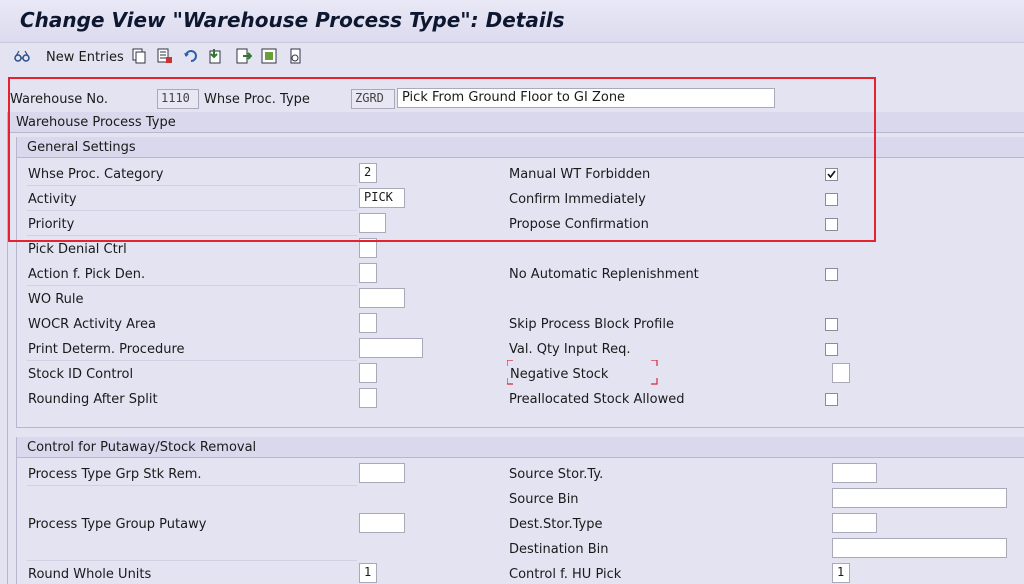 The width and height of the screenshot is (1024, 584). I want to click on manual-wt-forbidden-checkbox, so click(831, 174).